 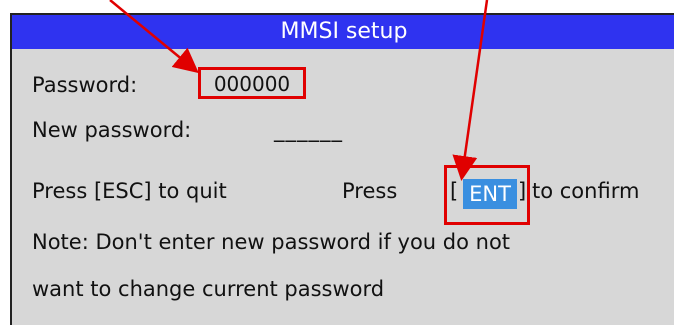 What do you see at coordinates (586, 191) in the screenshot?
I see `confirm-hint: to confirm` at bounding box center [586, 191].